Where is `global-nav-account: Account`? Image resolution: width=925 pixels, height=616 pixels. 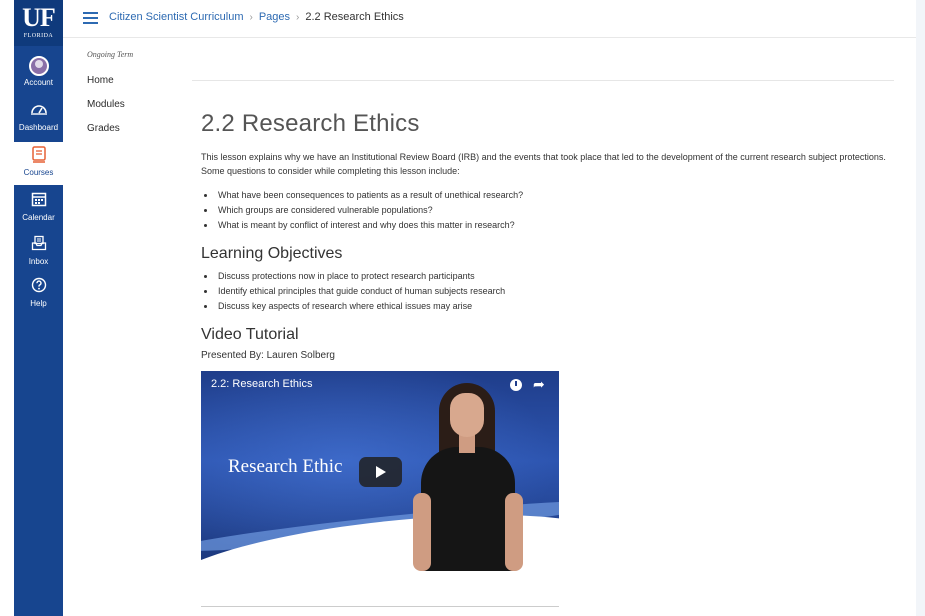 global-nav-account: Account is located at coordinates (38, 73).